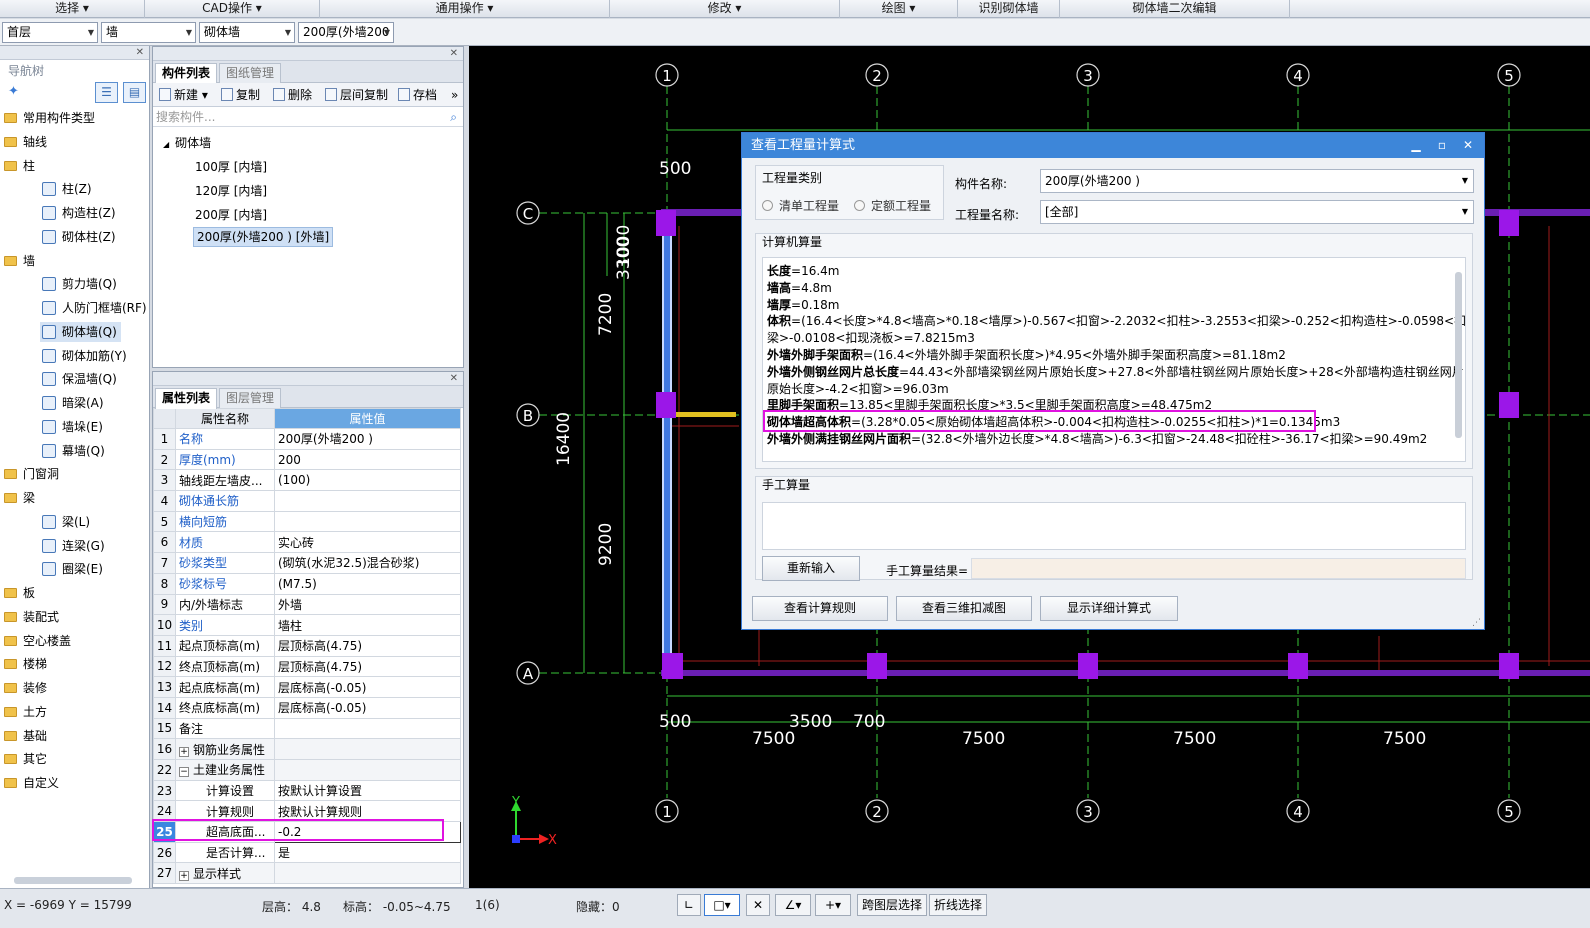  I want to click on menu-draw: 绘图 ▾, so click(899, 9).